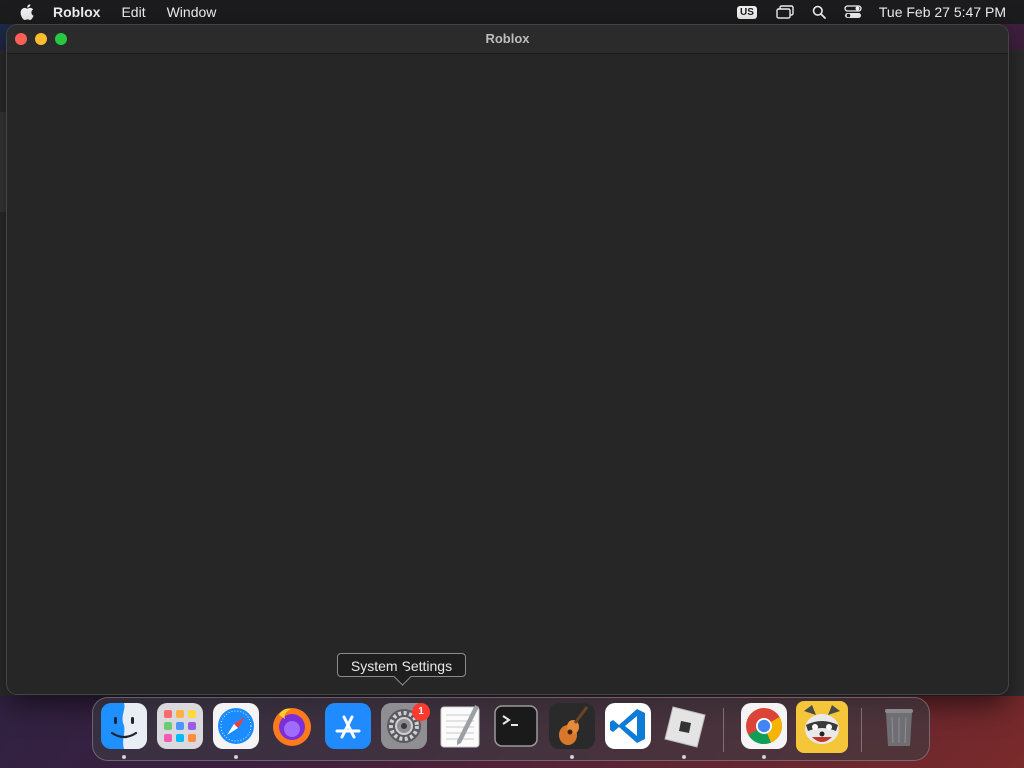 The height and width of the screenshot is (768, 1024). Describe the element at coordinates (684, 726) in the screenshot. I see `roblox-icon` at that location.